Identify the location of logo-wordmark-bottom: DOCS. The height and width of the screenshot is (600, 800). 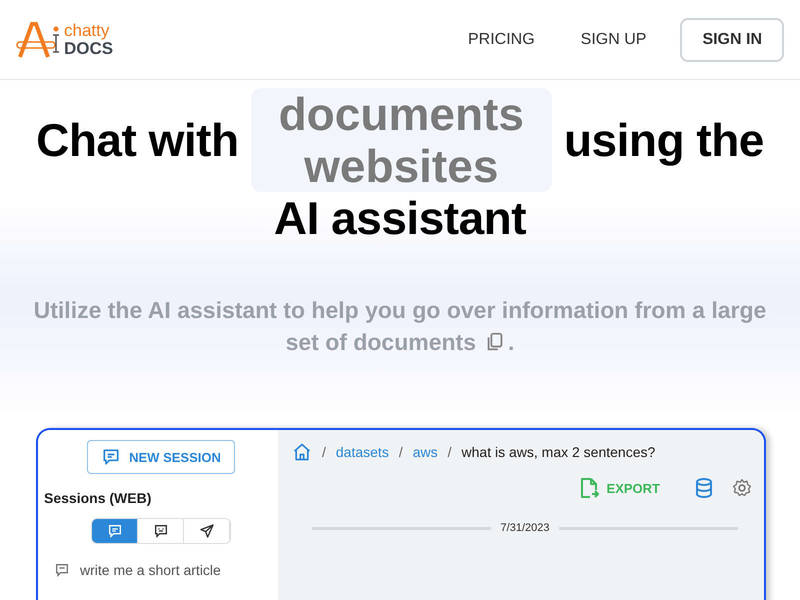
(89, 49).